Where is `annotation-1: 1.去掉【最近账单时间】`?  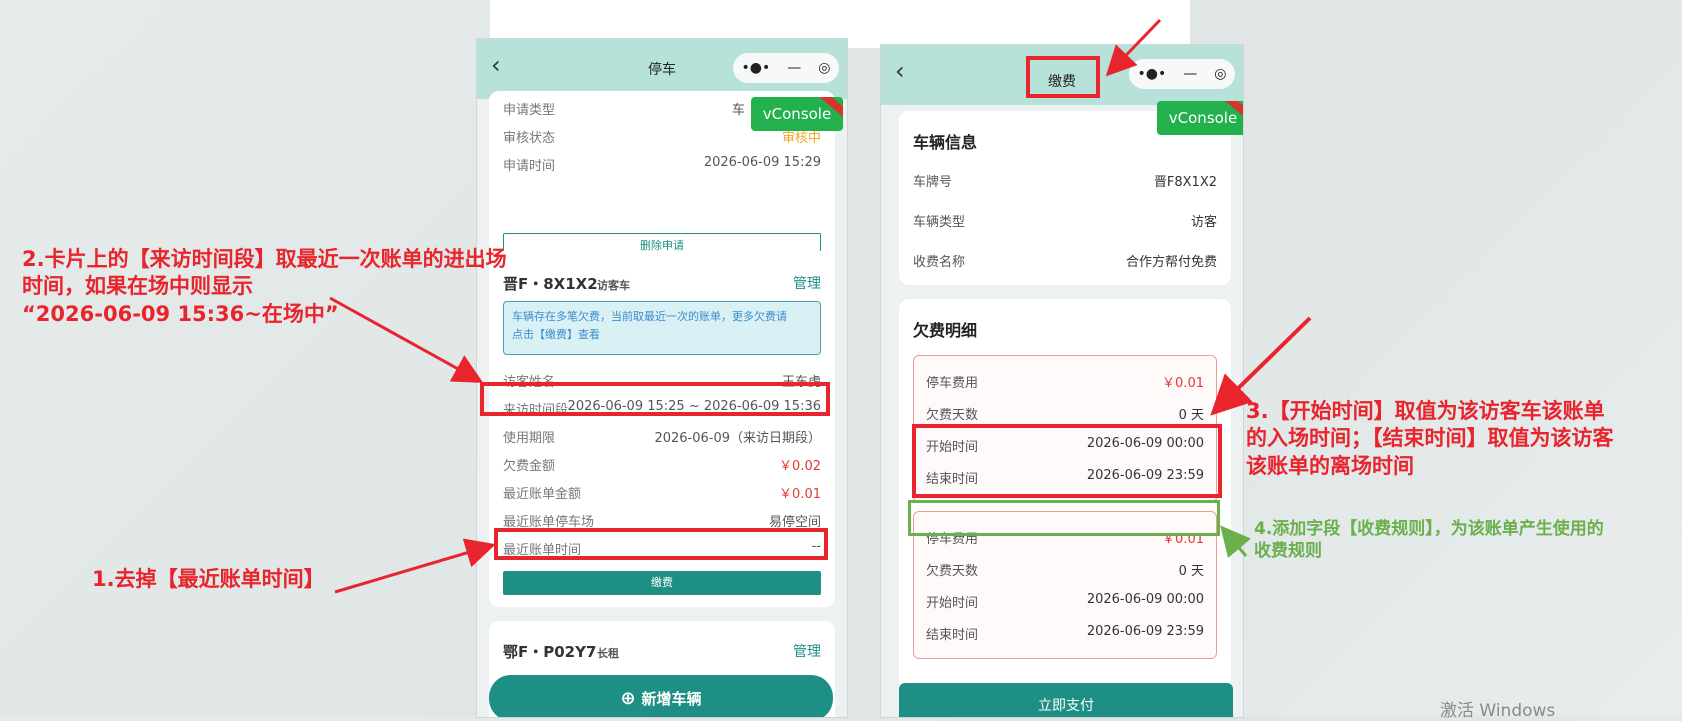 annotation-1: 1.去掉【最近账单时间】 is located at coordinates (208, 579).